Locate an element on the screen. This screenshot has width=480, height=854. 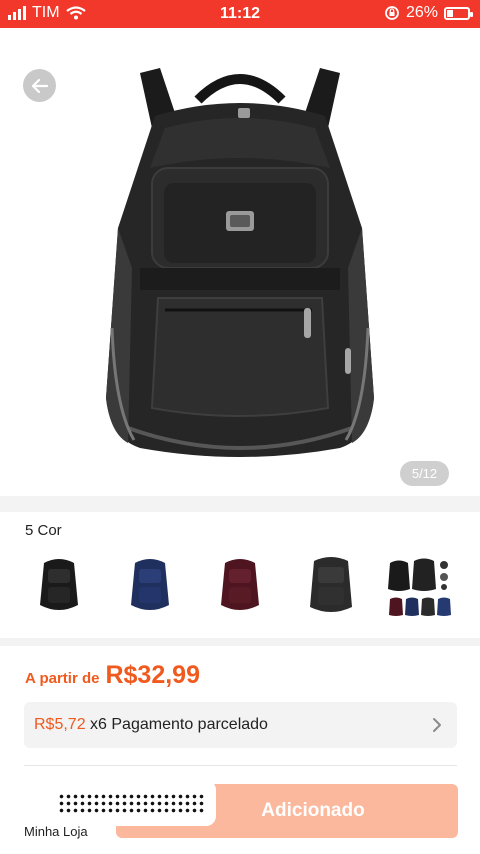
black-backpack-swatch is located at coordinates (59, 586).